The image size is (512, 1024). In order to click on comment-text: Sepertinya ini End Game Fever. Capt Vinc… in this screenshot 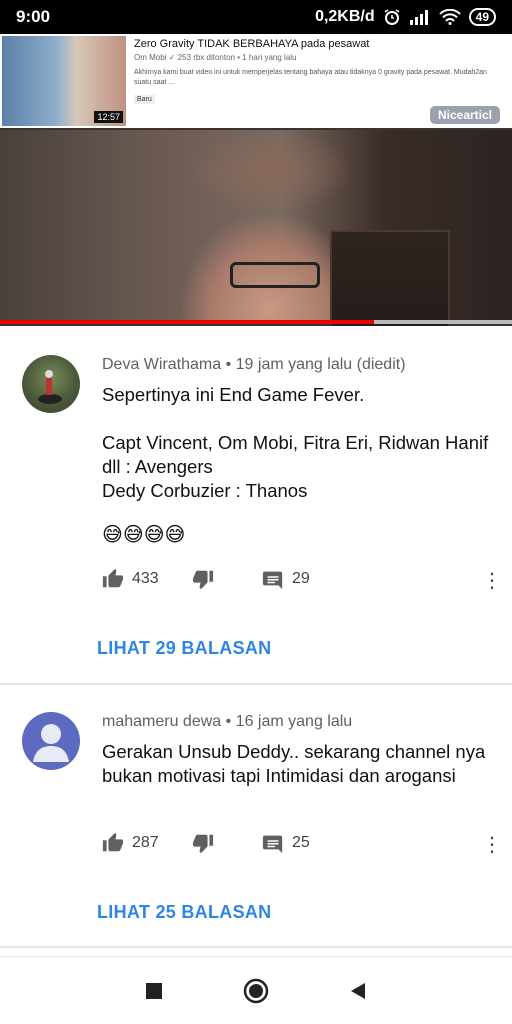, I will do `click(295, 442)`.